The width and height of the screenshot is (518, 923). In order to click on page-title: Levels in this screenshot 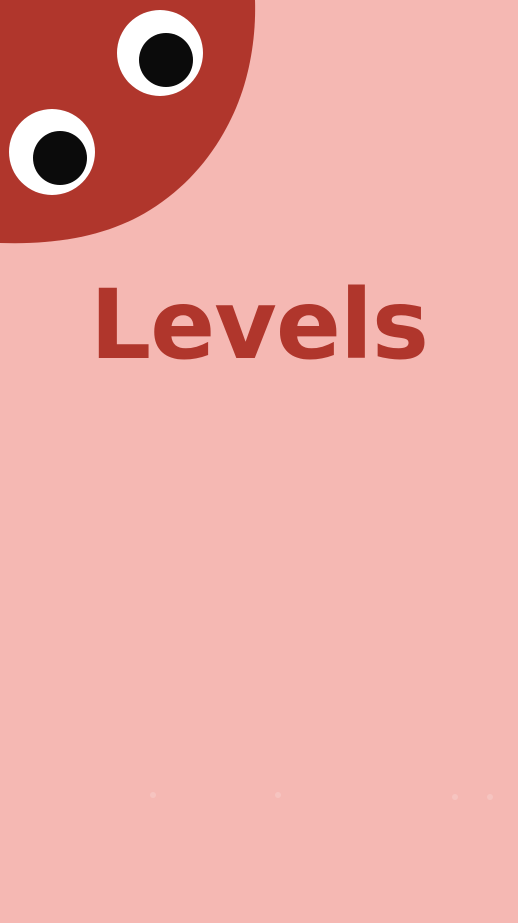, I will do `click(259, 325)`.